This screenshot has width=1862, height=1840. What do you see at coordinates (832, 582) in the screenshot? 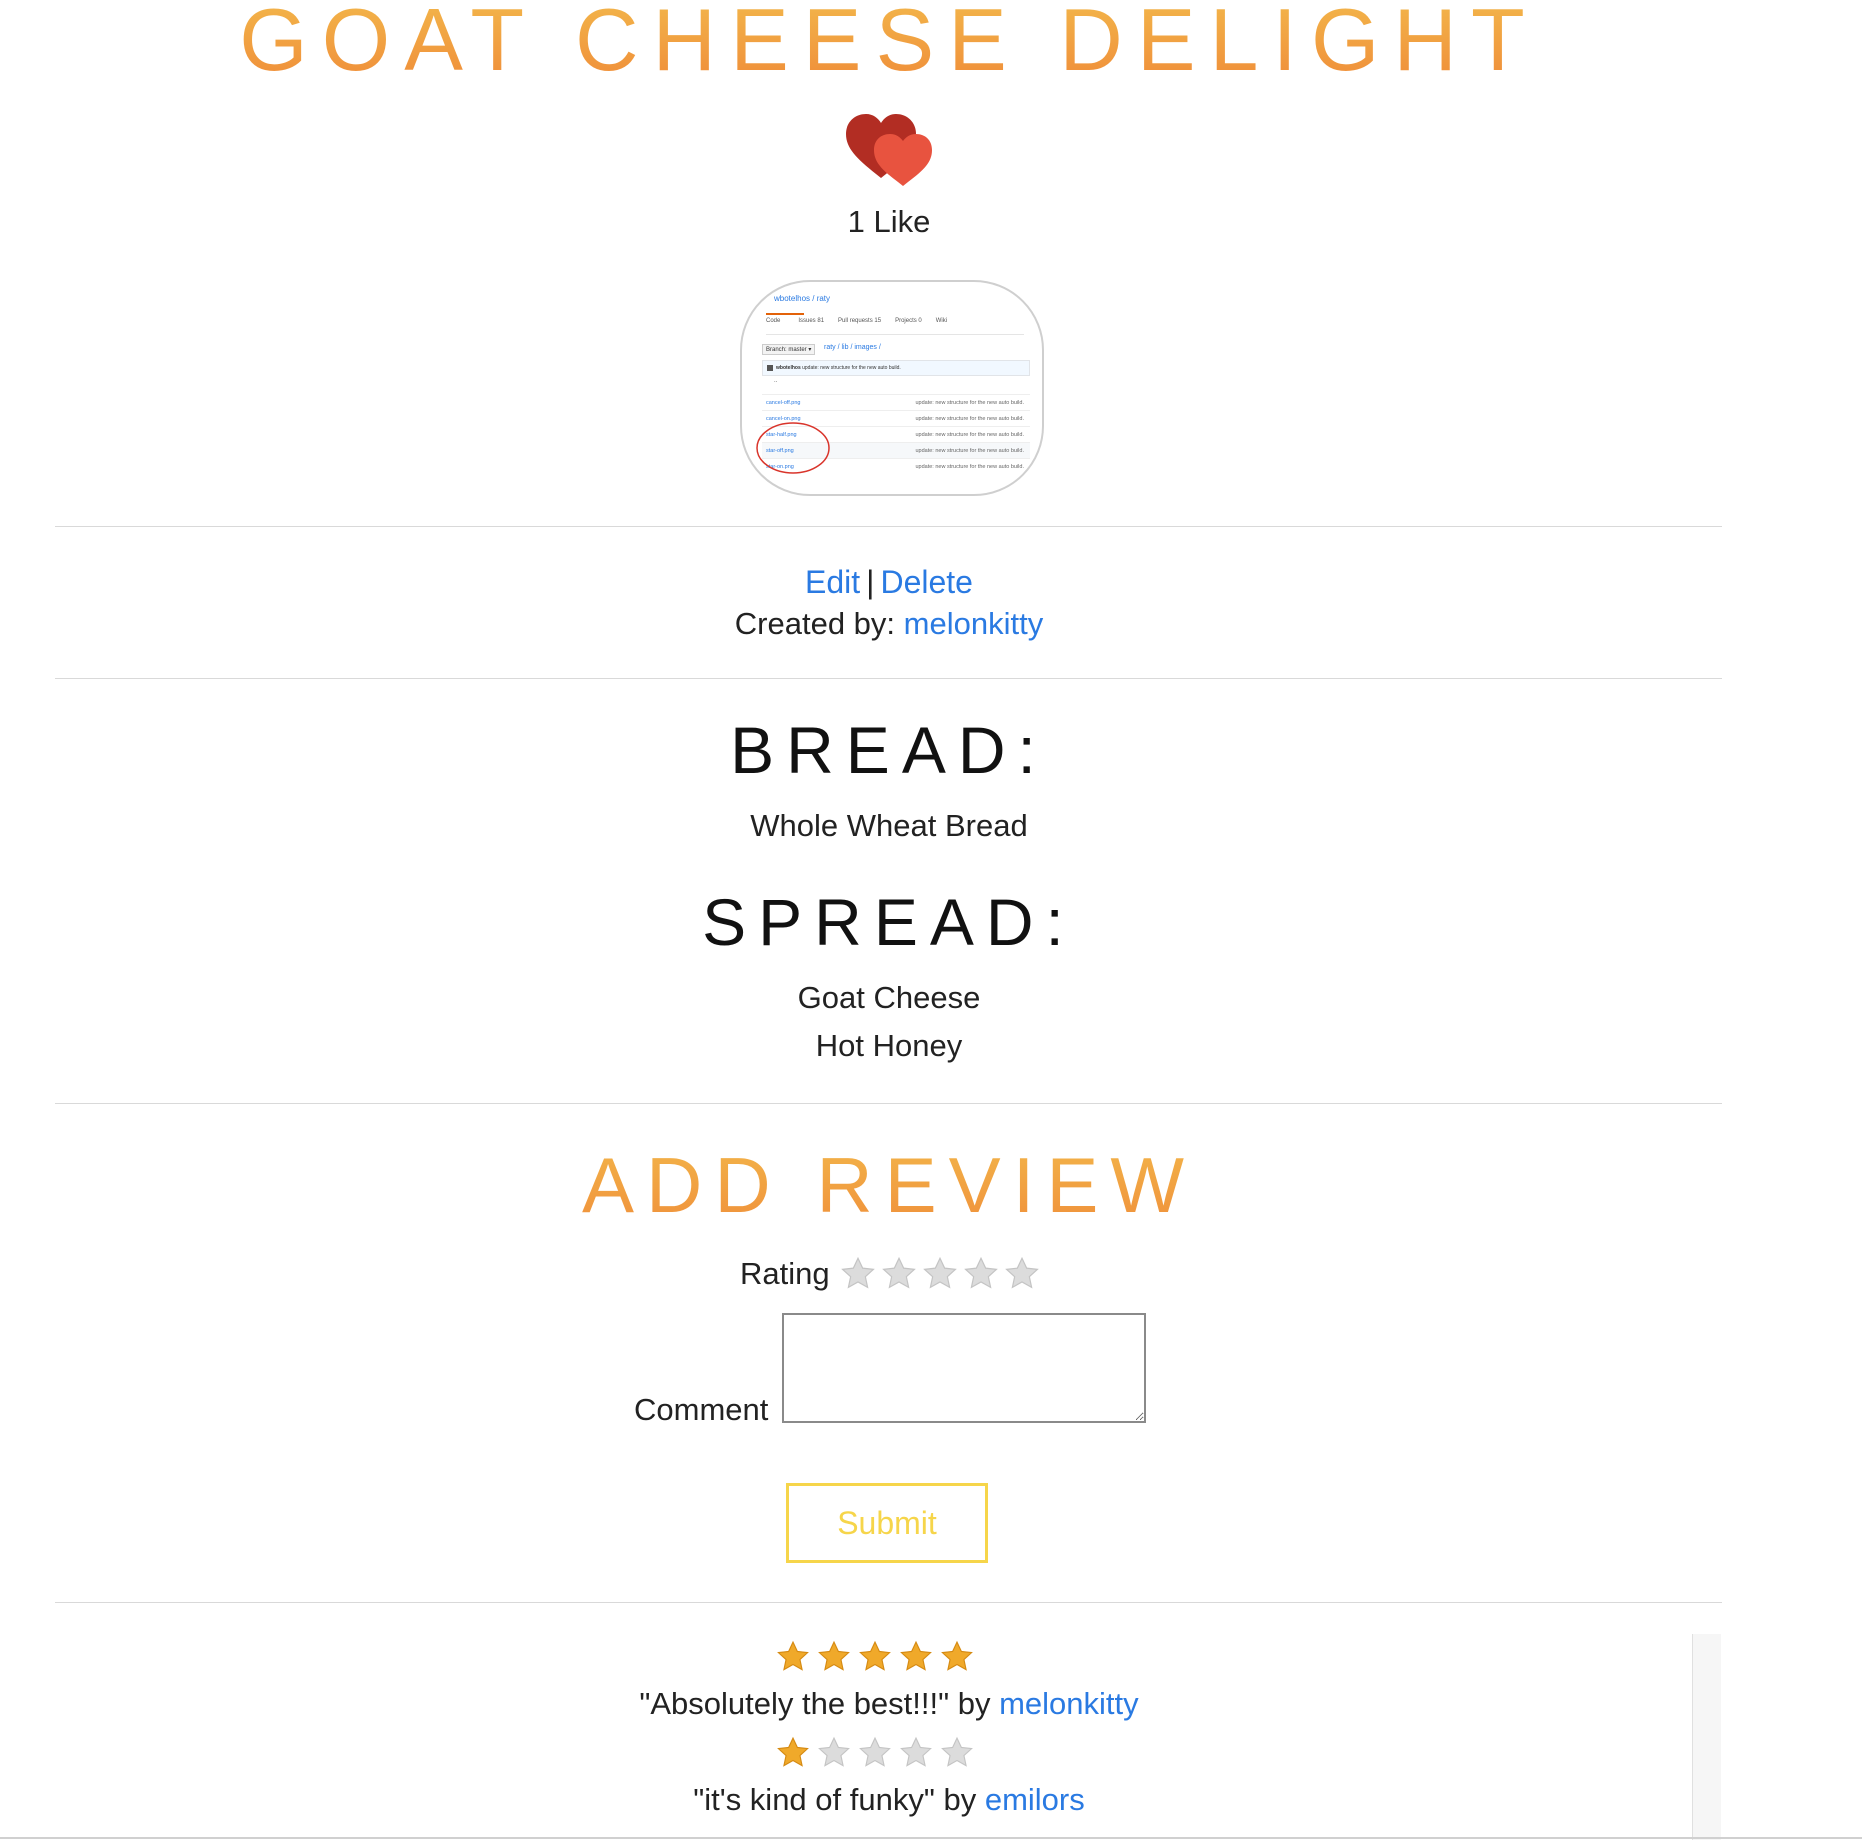
I see `edit-link: Edit` at bounding box center [832, 582].